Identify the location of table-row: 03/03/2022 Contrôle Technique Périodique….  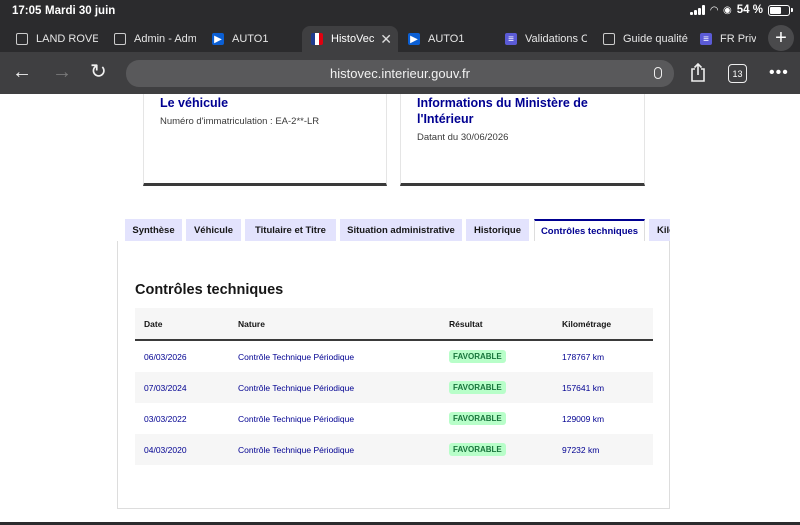
(394, 418).